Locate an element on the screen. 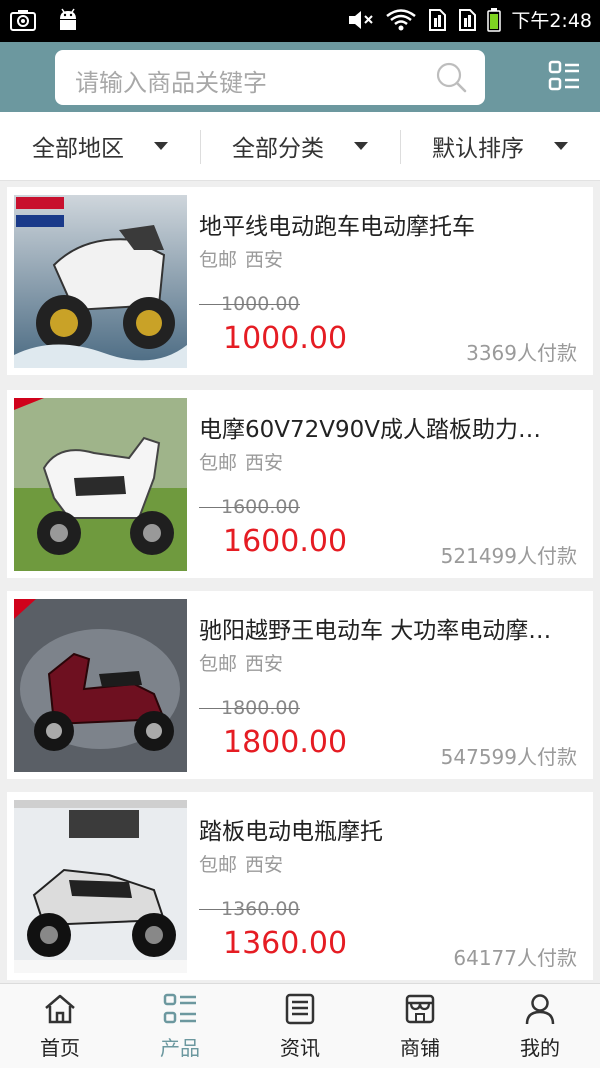  product-price: 1800.00 is located at coordinates (285, 742).